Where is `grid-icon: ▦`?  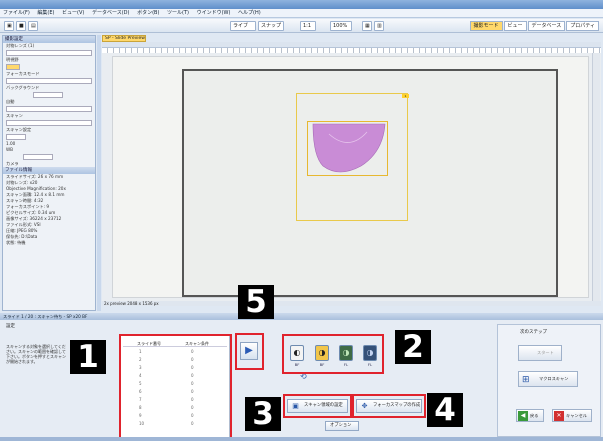
grid-icon: ▦ is located at coordinates (367, 26).